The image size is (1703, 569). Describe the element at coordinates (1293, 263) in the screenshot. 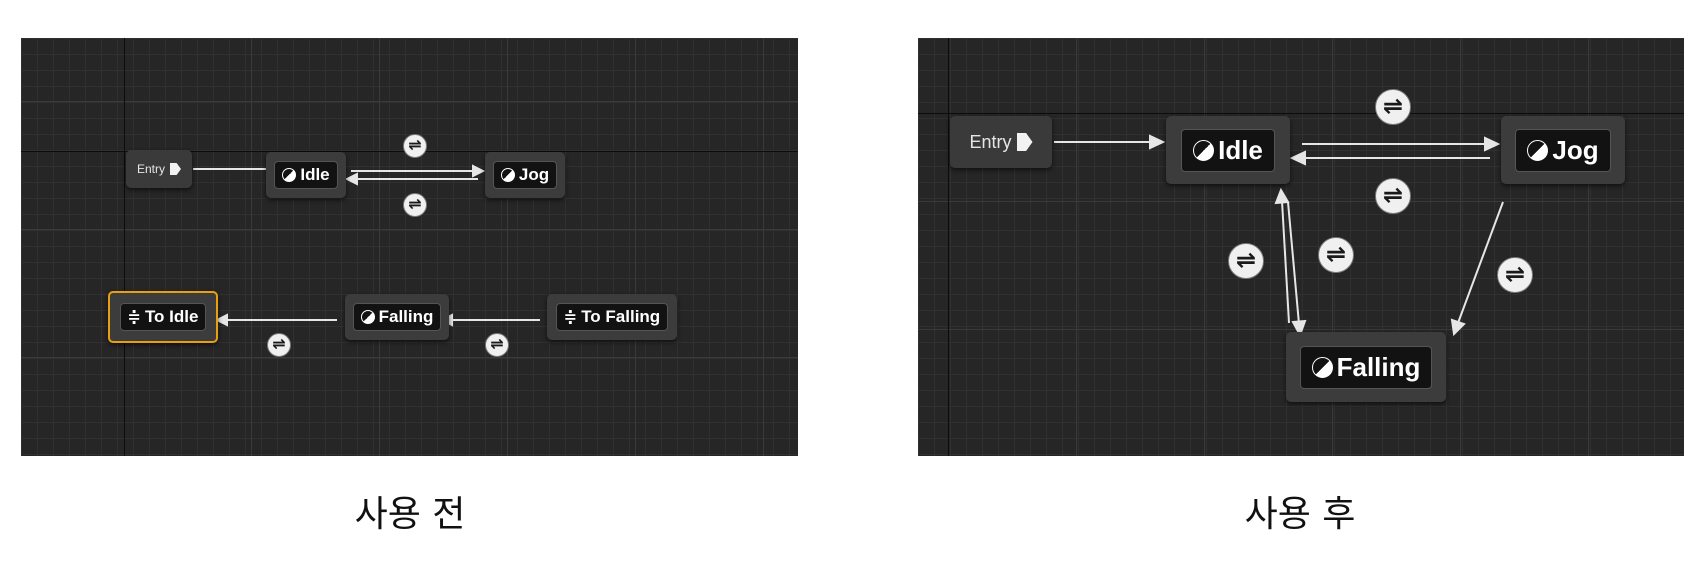

I see `wire-idle-to-falling` at that location.